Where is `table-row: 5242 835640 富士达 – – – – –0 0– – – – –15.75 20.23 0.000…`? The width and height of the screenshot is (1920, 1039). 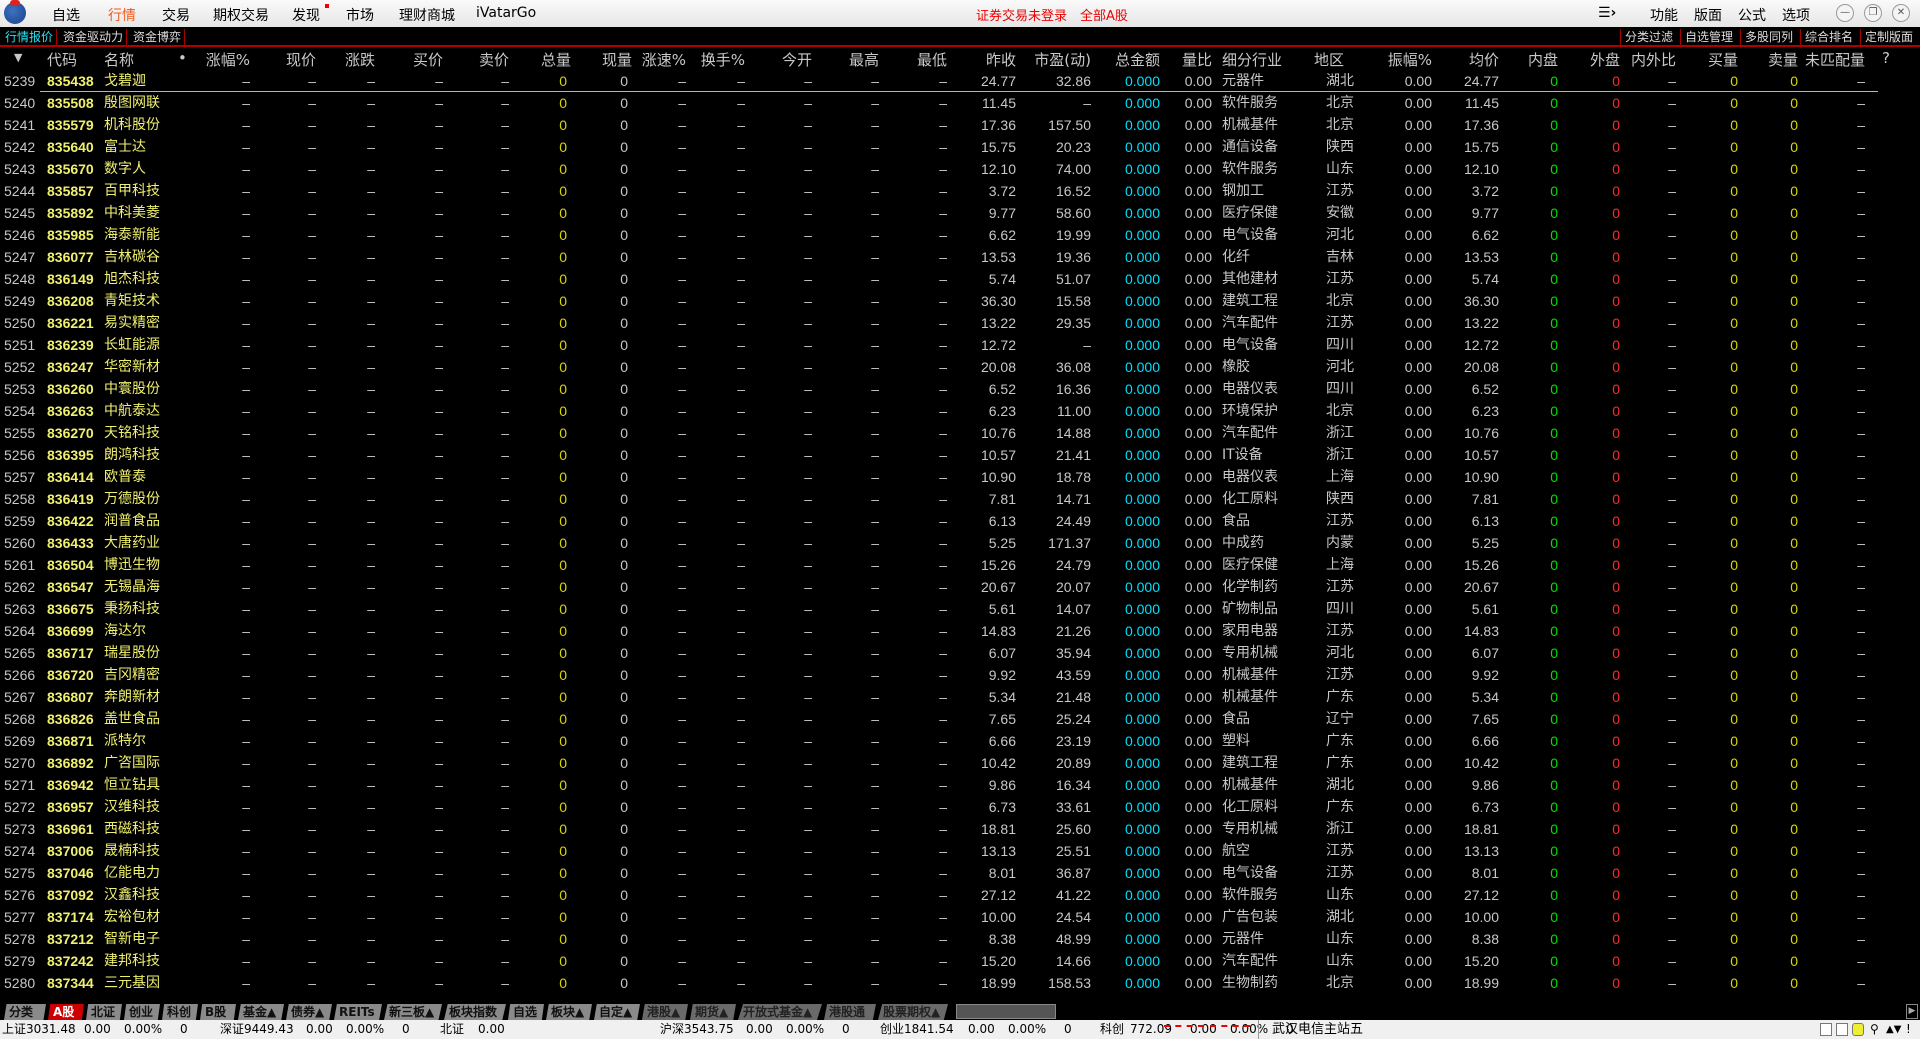
table-row: 5242 835640 富士达 – – – – –0 0– – – – –15.75 20.23 0.000… is located at coordinates (960, 147).